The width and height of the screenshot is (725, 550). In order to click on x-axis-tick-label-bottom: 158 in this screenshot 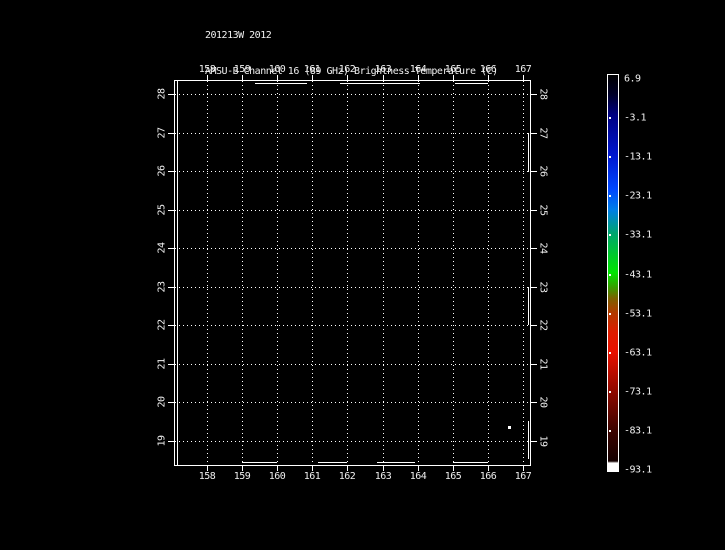, I will do `click(207, 476)`.